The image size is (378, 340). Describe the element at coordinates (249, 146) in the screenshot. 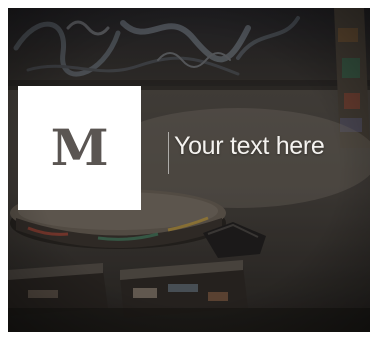

I see `caption-text: Your text here` at that location.